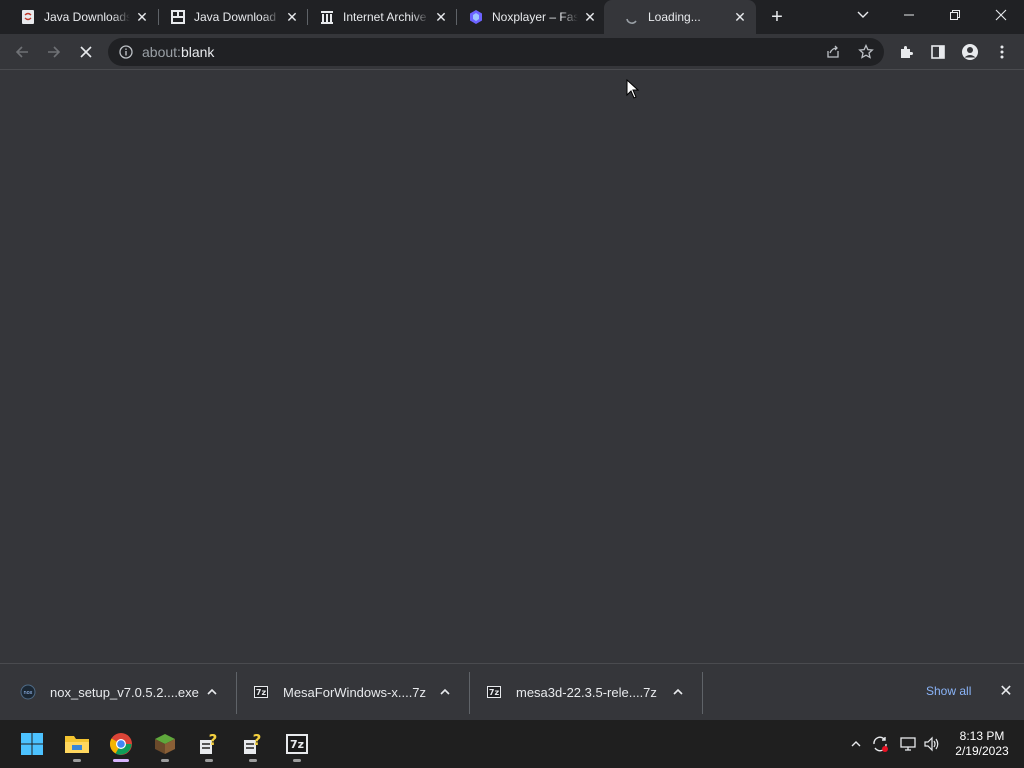 This screenshot has width=1024, height=768. What do you see at coordinates (833, 52) in the screenshot?
I see `share-icon` at bounding box center [833, 52].